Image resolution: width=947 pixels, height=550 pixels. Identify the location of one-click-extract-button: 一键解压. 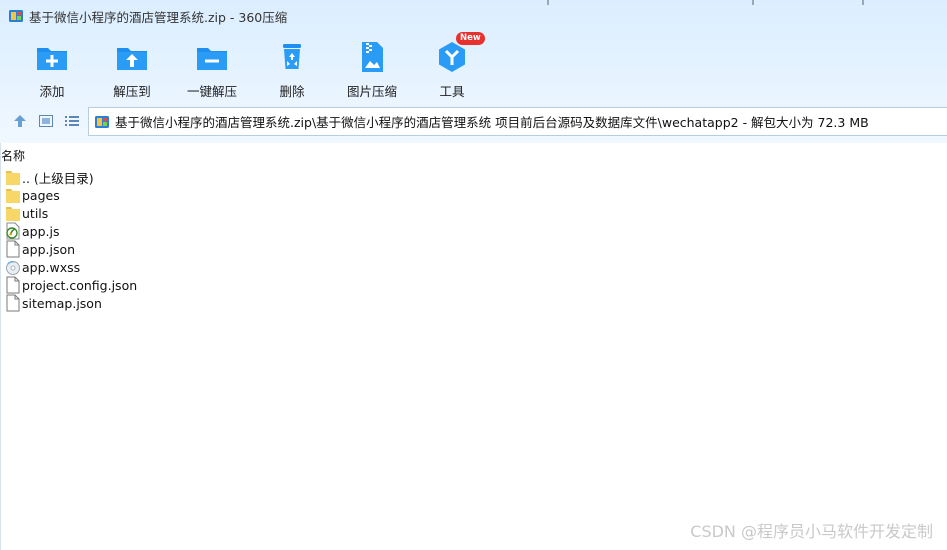
(212, 68).